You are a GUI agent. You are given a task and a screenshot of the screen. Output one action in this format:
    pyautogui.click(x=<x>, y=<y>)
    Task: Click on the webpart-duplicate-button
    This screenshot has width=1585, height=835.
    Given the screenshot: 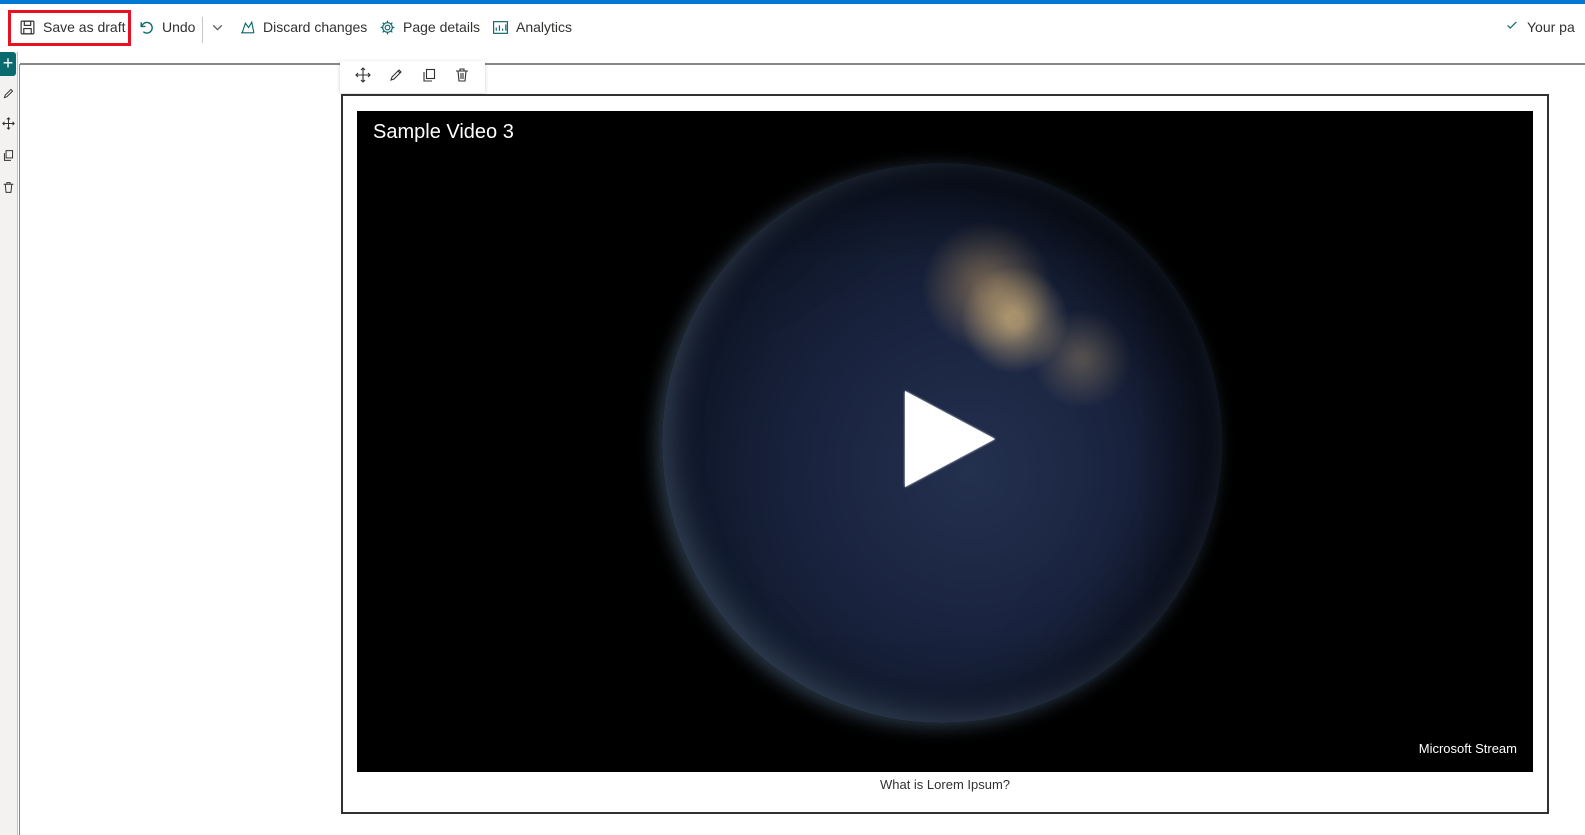 What is the action you would take?
    pyautogui.click(x=429, y=77)
    